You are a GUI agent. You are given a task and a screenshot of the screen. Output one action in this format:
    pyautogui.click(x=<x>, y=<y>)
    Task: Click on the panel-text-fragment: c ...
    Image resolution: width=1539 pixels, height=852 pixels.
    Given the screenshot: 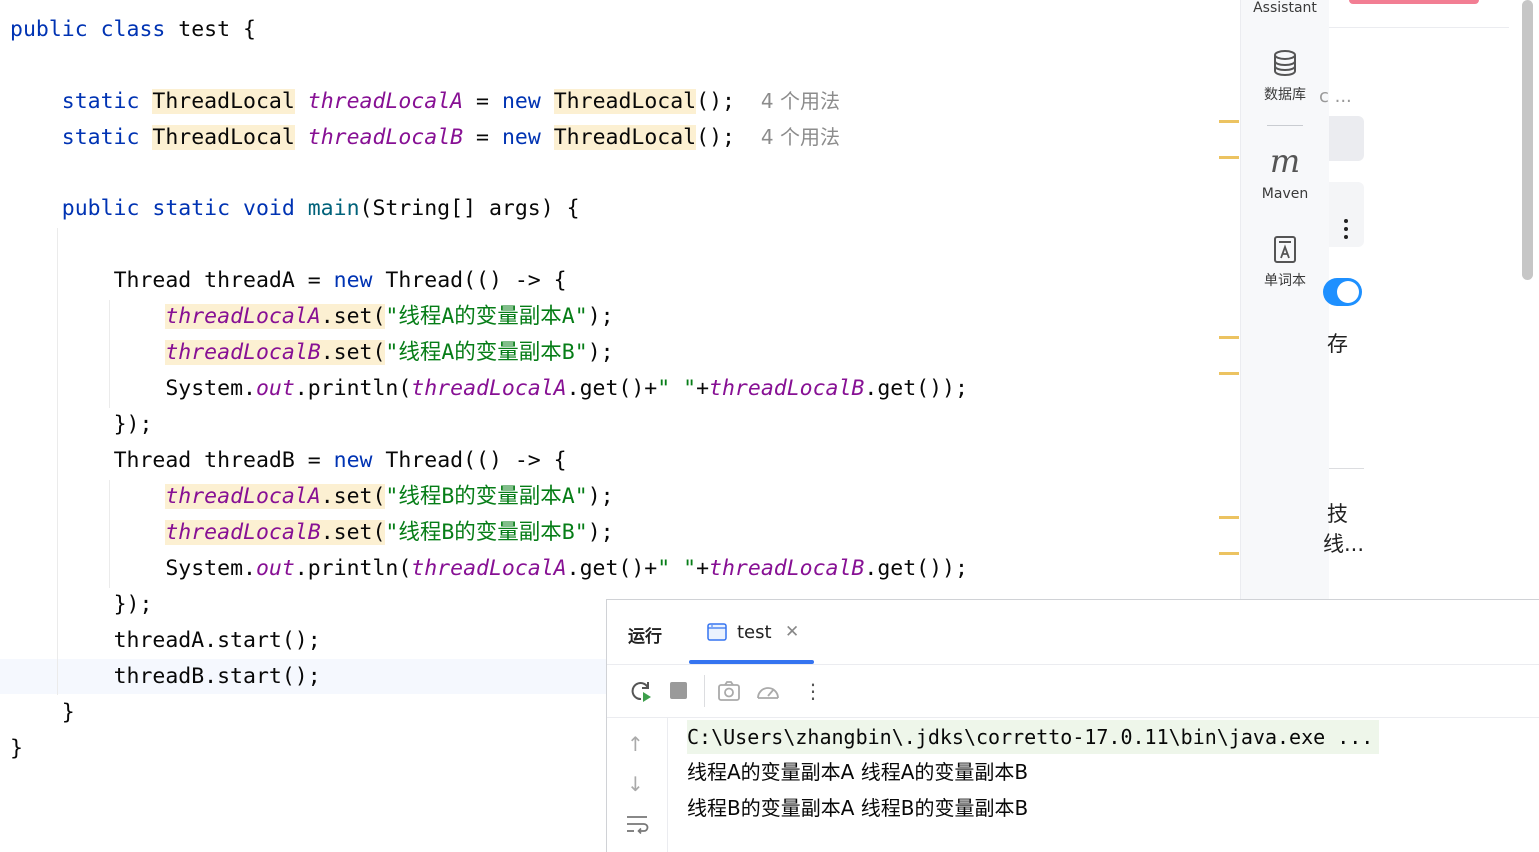 What is the action you would take?
    pyautogui.click(x=1335, y=96)
    